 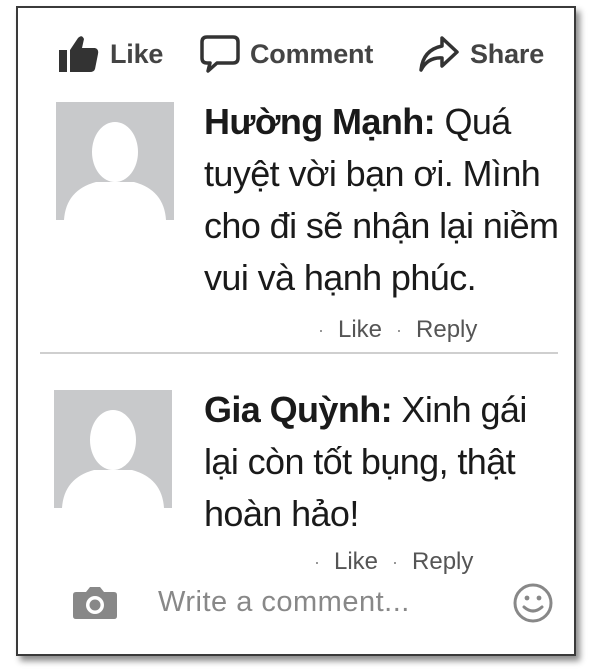 I want to click on action-bar: Like Comment Share, so click(x=296, y=54).